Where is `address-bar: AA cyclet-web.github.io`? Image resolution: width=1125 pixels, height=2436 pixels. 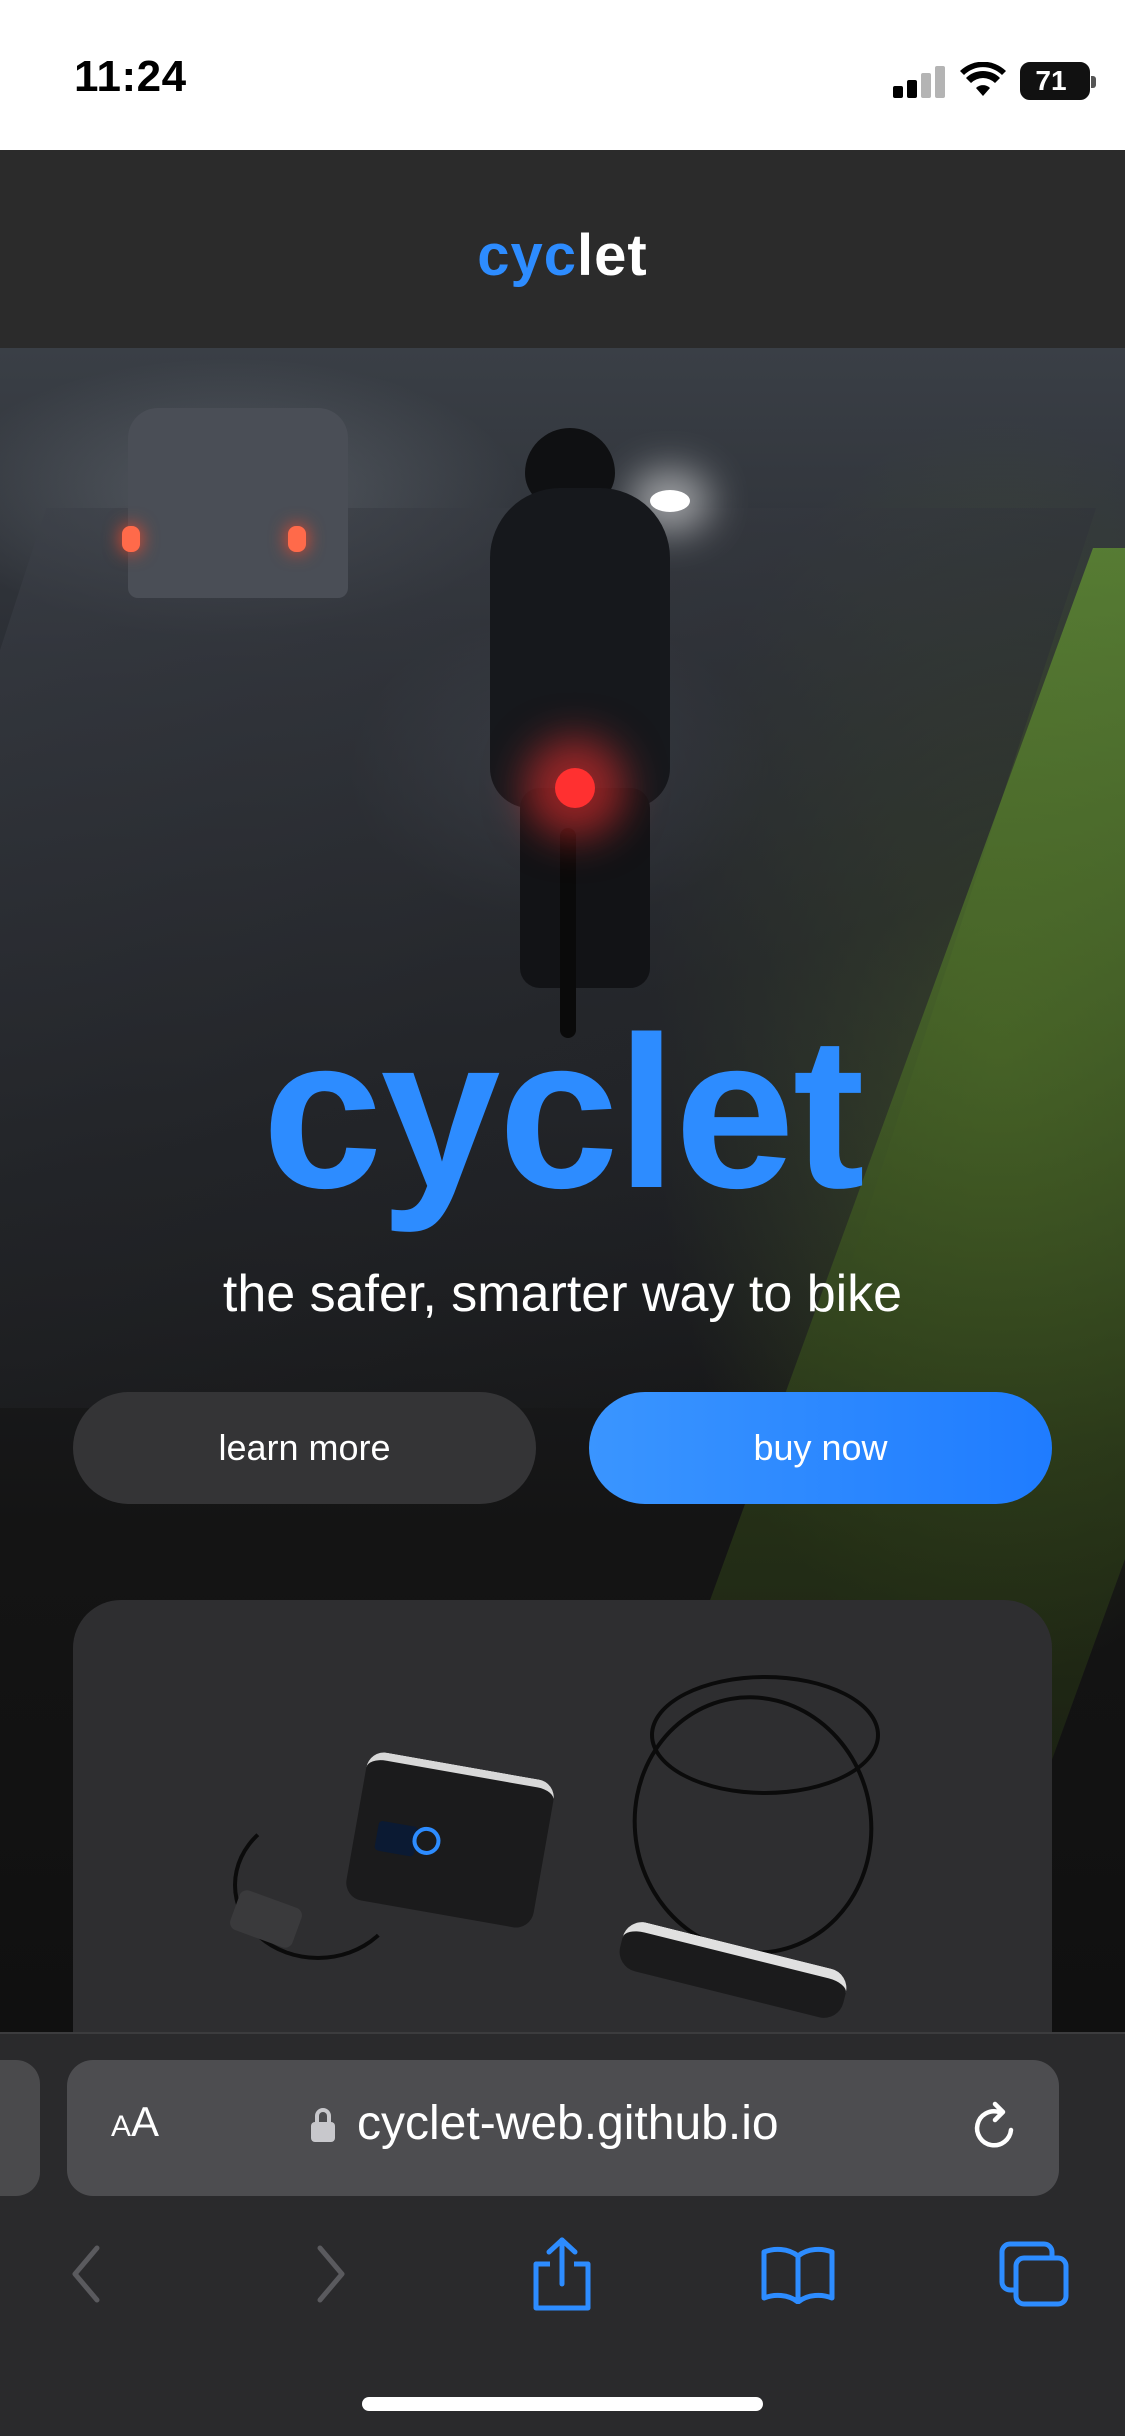 address-bar: AA cyclet-web.github.io is located at coordinates (563, 2128).